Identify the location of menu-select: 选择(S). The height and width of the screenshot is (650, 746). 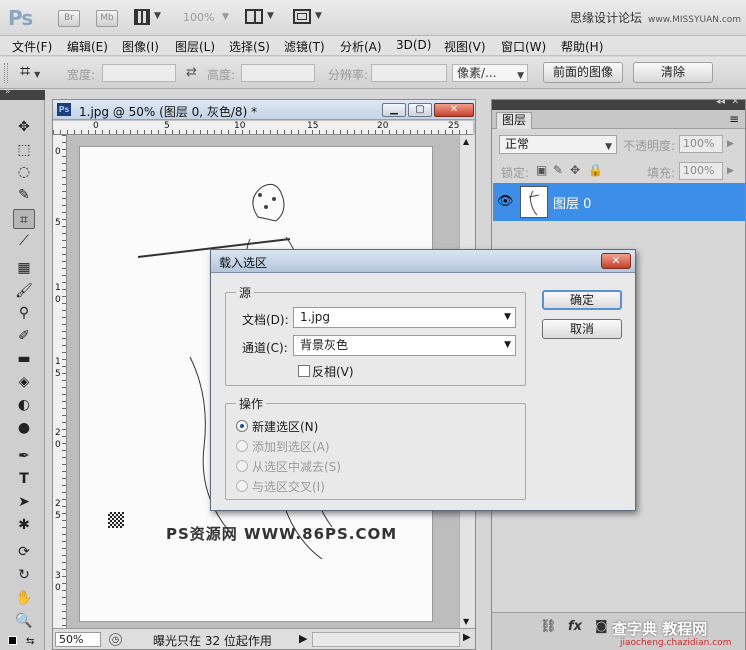
(249, 46).